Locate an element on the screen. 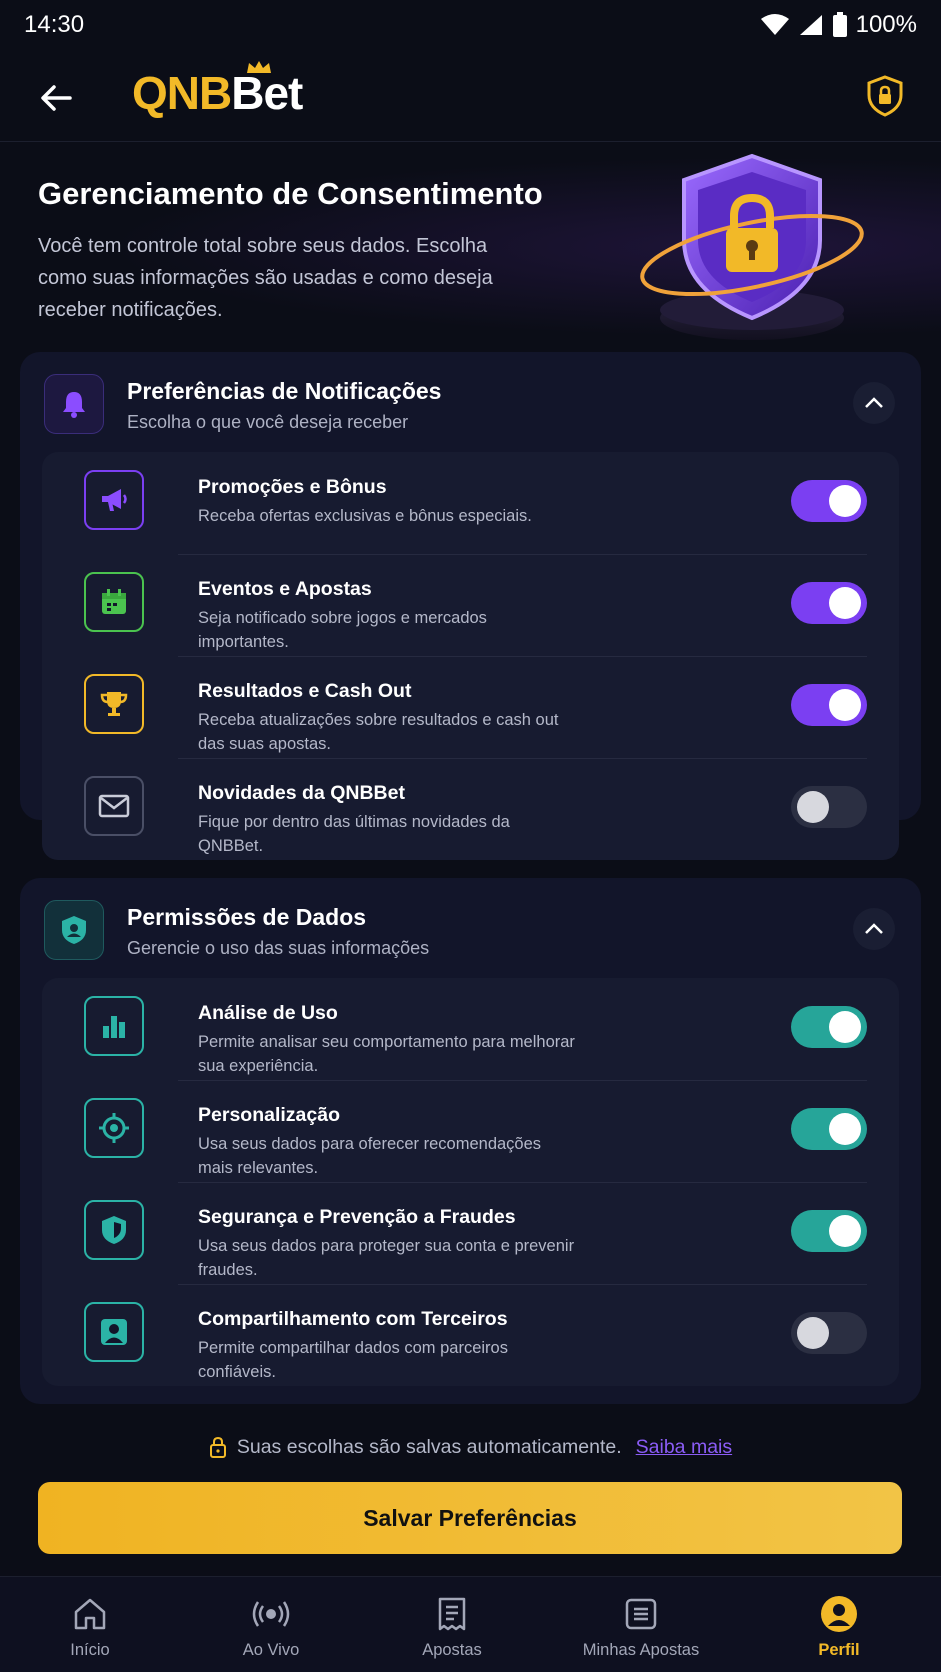 The height and width of the screenshot is (1672, 941). results-toggle is located at coordinates (829, 705).